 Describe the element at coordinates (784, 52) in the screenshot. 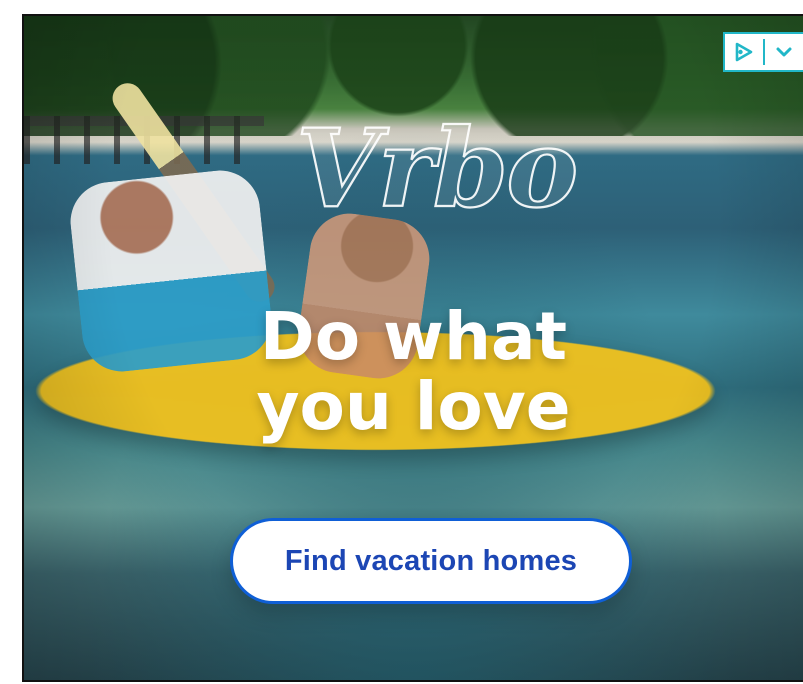

I see `chevron-down-icon` at that location.